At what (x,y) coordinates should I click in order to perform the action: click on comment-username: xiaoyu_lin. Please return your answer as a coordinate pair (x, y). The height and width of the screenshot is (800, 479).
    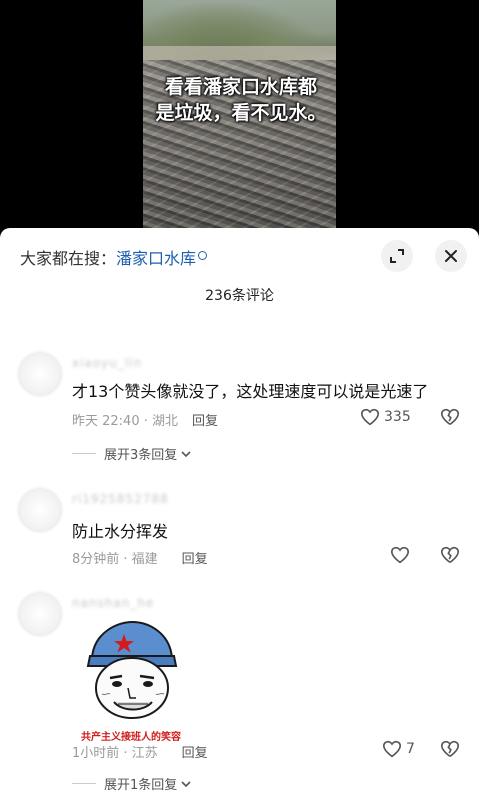
    Looking at the image, I should click on (107, 363).